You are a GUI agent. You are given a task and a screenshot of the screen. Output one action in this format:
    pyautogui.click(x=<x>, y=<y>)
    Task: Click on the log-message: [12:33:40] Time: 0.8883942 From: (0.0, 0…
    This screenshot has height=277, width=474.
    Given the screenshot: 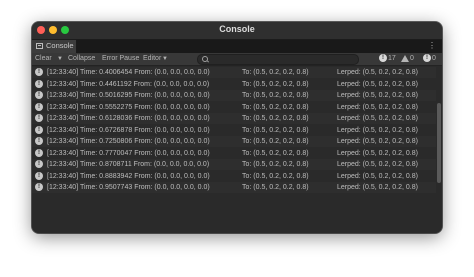 What is the action you would take?
    pyautogui.click(x=128, y=176)
    